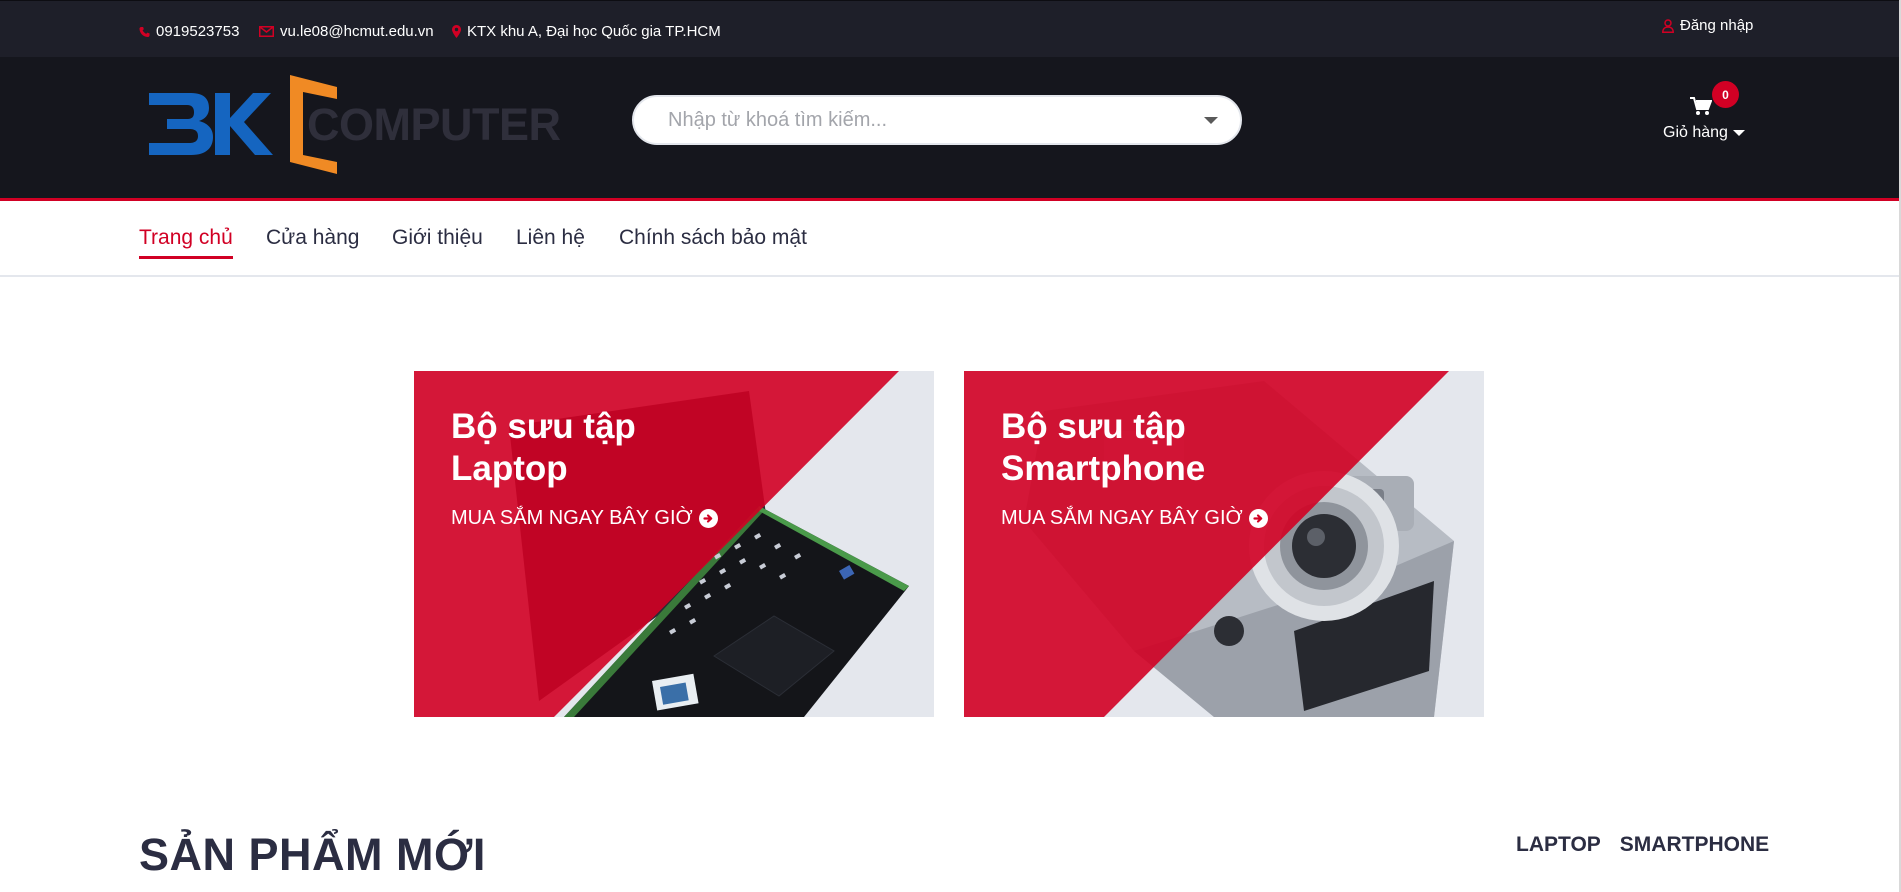 This screenshot has width=1901, height=892. Describe the element at coordinates (434, 124) in the screenshot. I see `logo-wordmark: COMPUTER` at that location.